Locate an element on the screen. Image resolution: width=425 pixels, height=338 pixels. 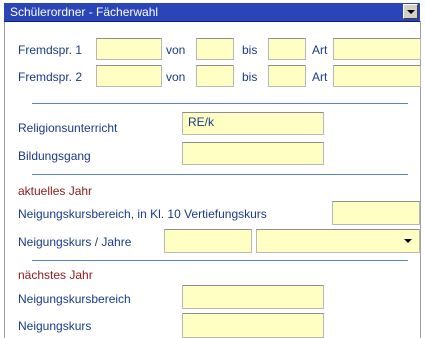
next-neigungskursbereich-input is located at coordinates (253, 297).